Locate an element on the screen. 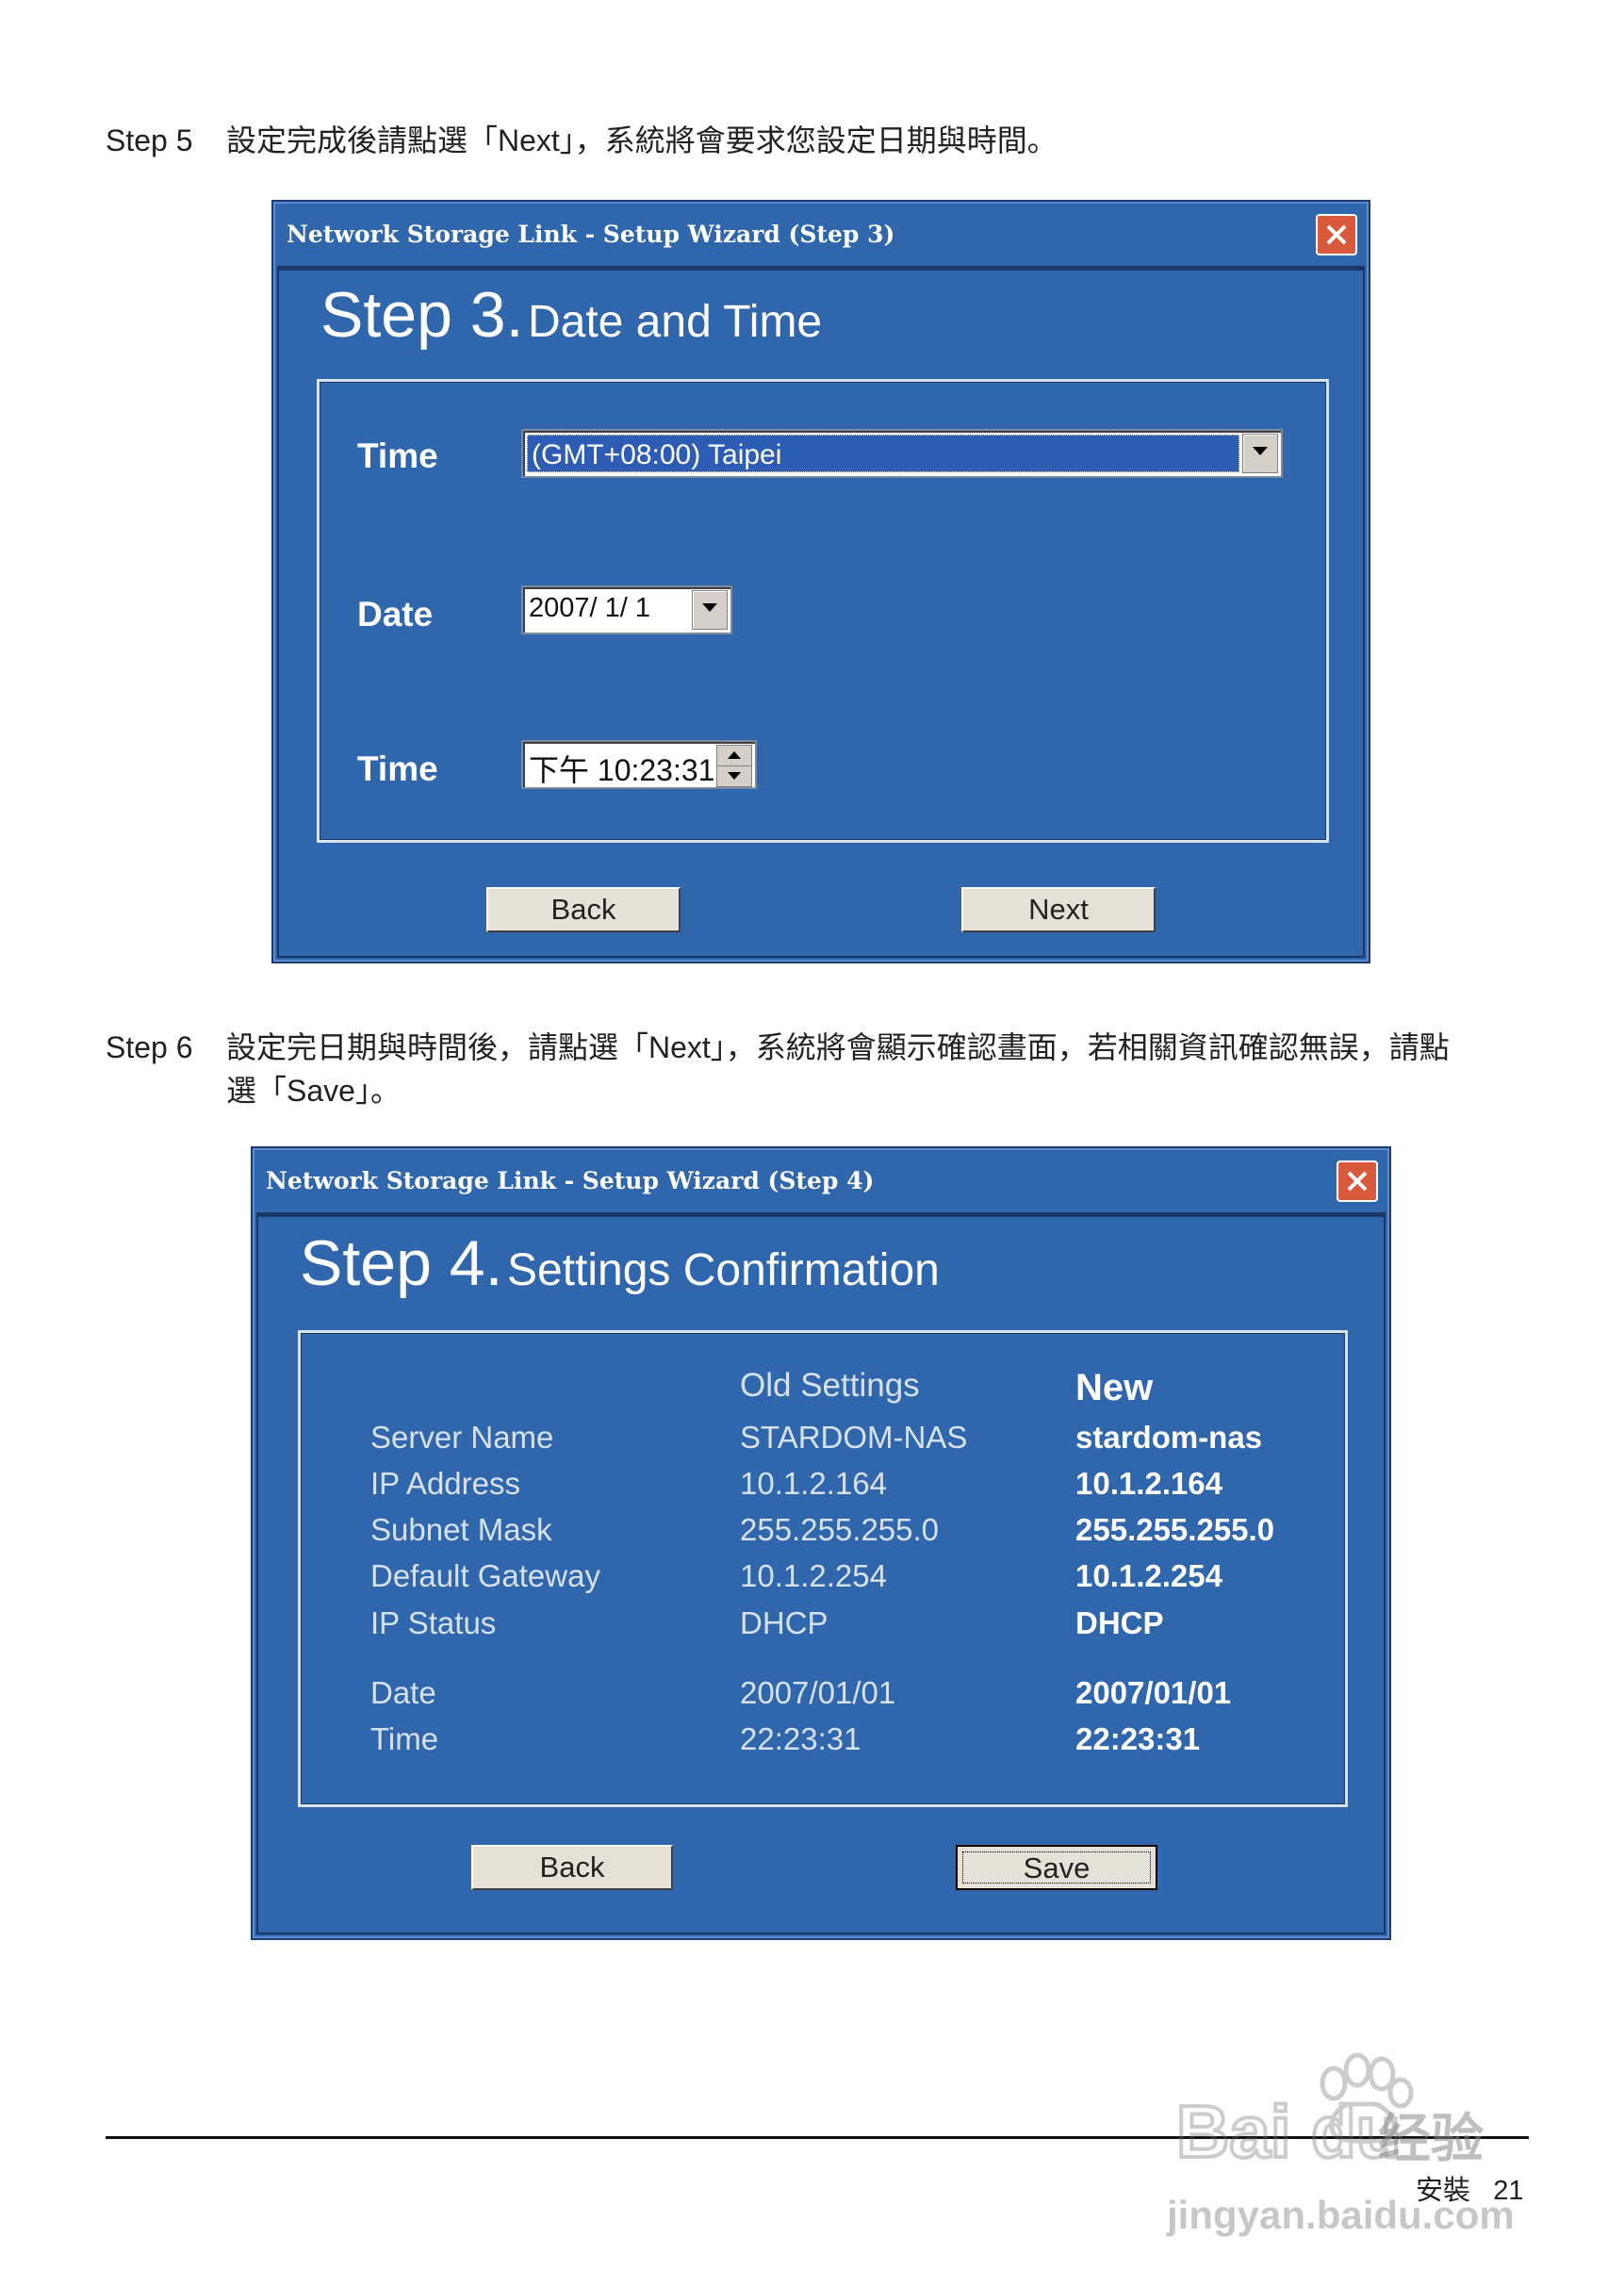  step6-text-line2: 選「Save」。 is located at coordinates (313, 1091).